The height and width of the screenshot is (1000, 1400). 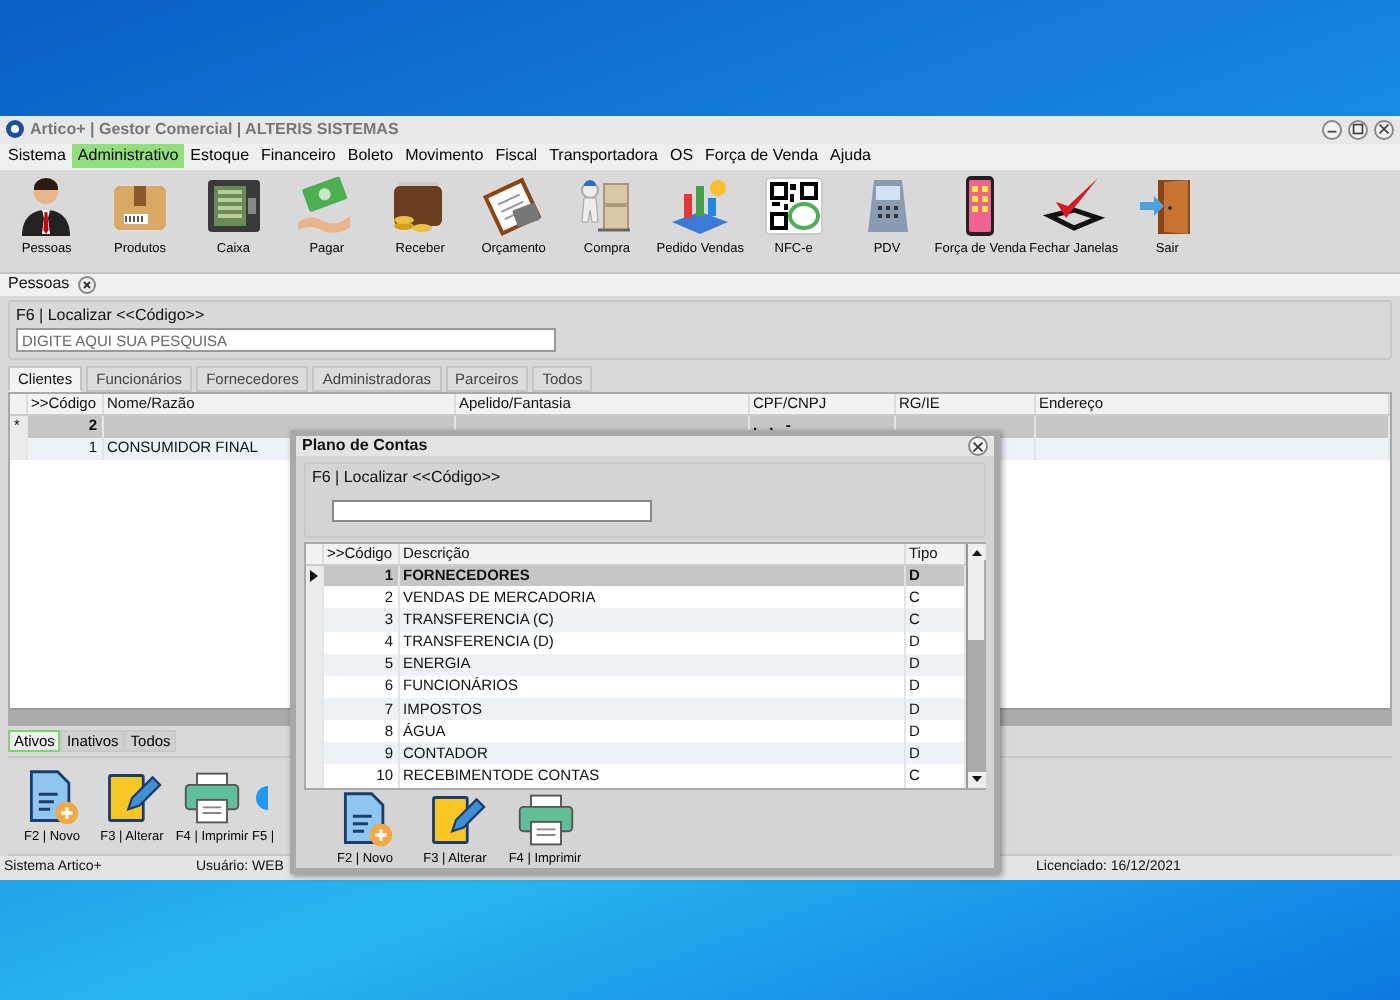 I want to click on dialog-title: Plano de Contas, so click(x=365, y=446).